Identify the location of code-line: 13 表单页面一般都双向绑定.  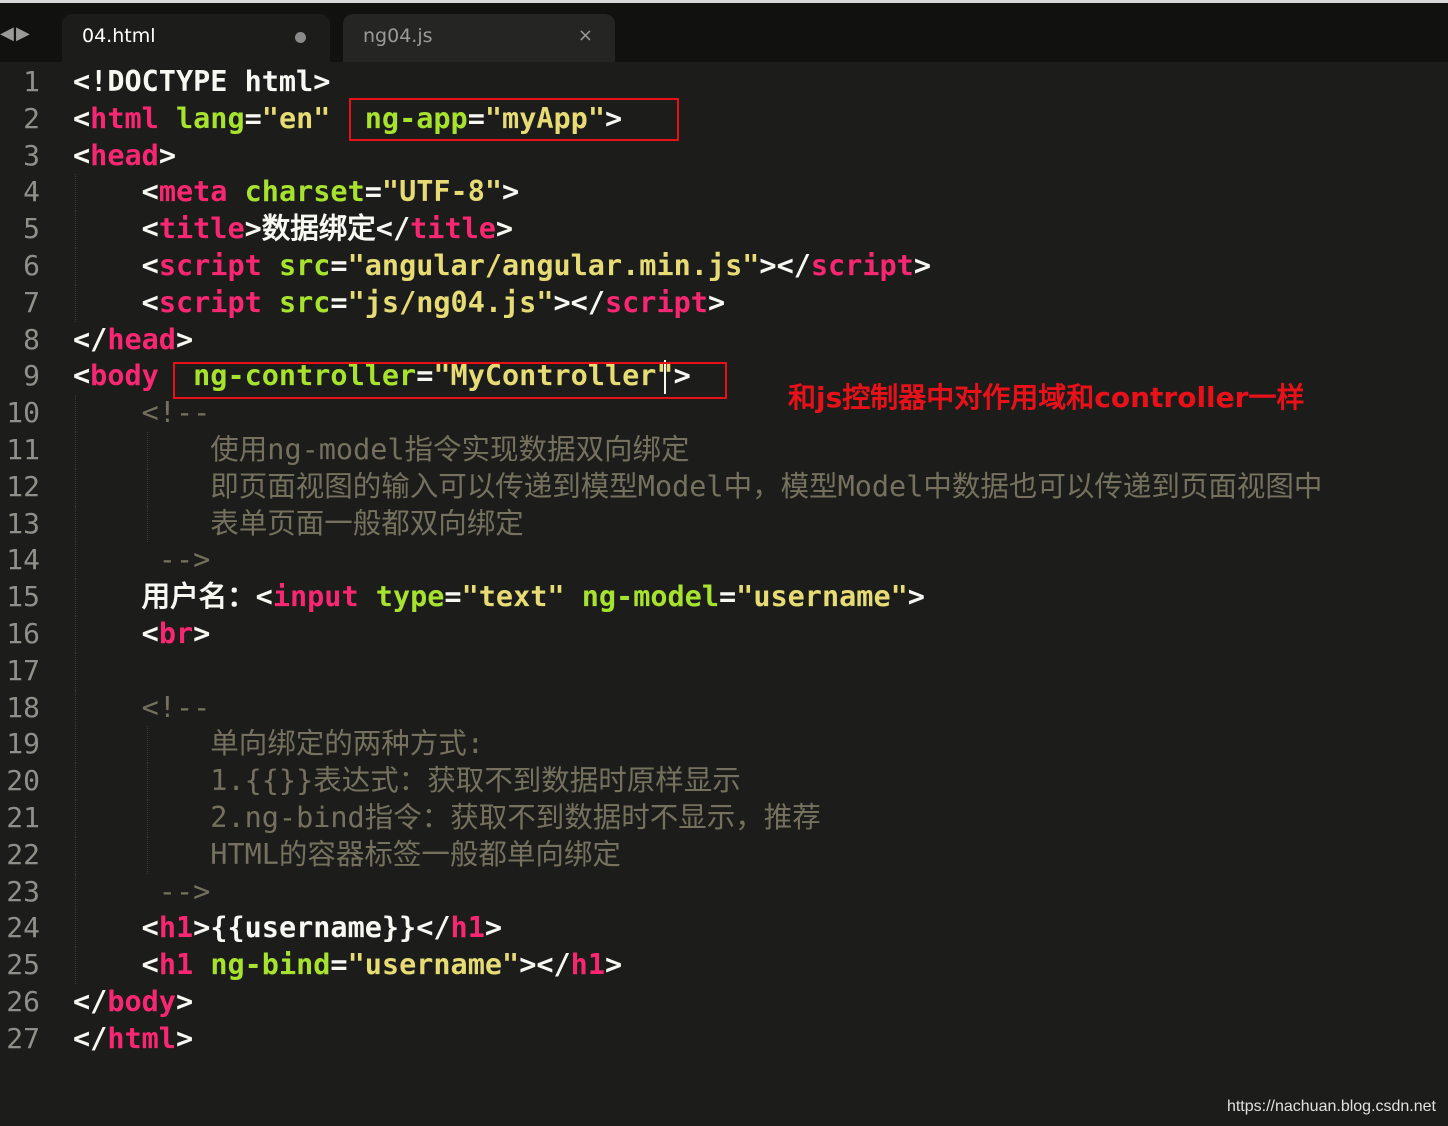
(724, 524).